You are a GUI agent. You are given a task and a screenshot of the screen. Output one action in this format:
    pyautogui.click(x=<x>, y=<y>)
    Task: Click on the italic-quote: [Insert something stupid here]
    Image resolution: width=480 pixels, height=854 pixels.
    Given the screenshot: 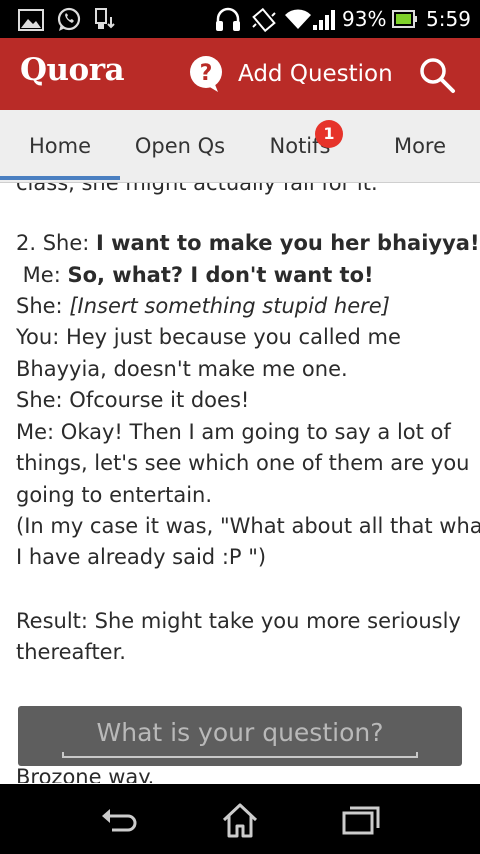 What is the action you would take?
    pyautogui.click(x=229, y=306)
    